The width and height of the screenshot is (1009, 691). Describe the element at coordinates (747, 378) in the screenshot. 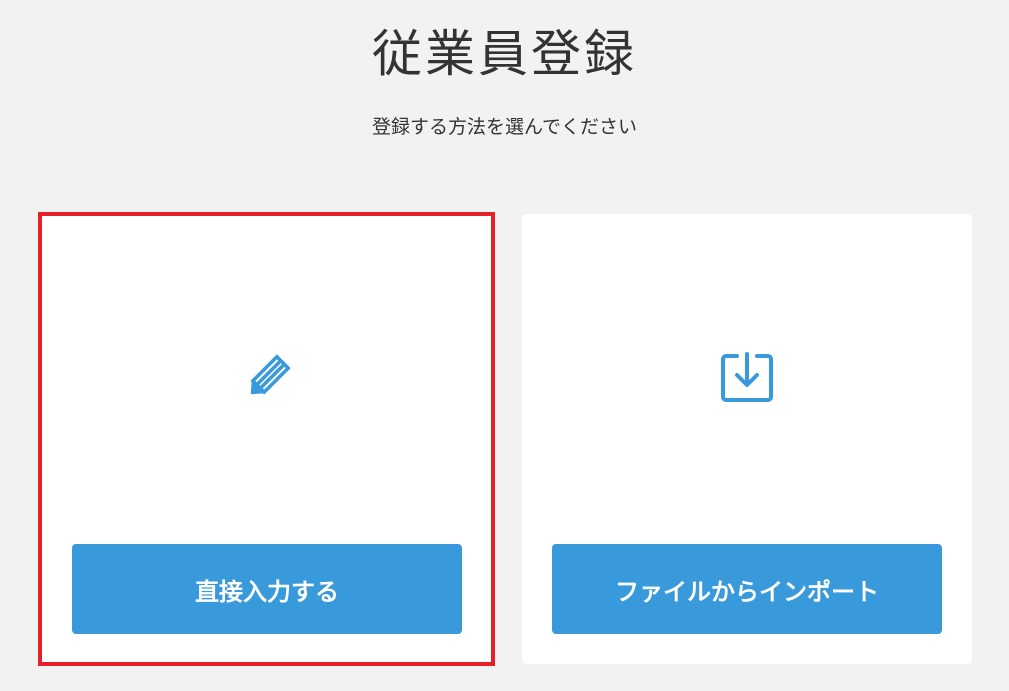

I see `import-icon` at that location.